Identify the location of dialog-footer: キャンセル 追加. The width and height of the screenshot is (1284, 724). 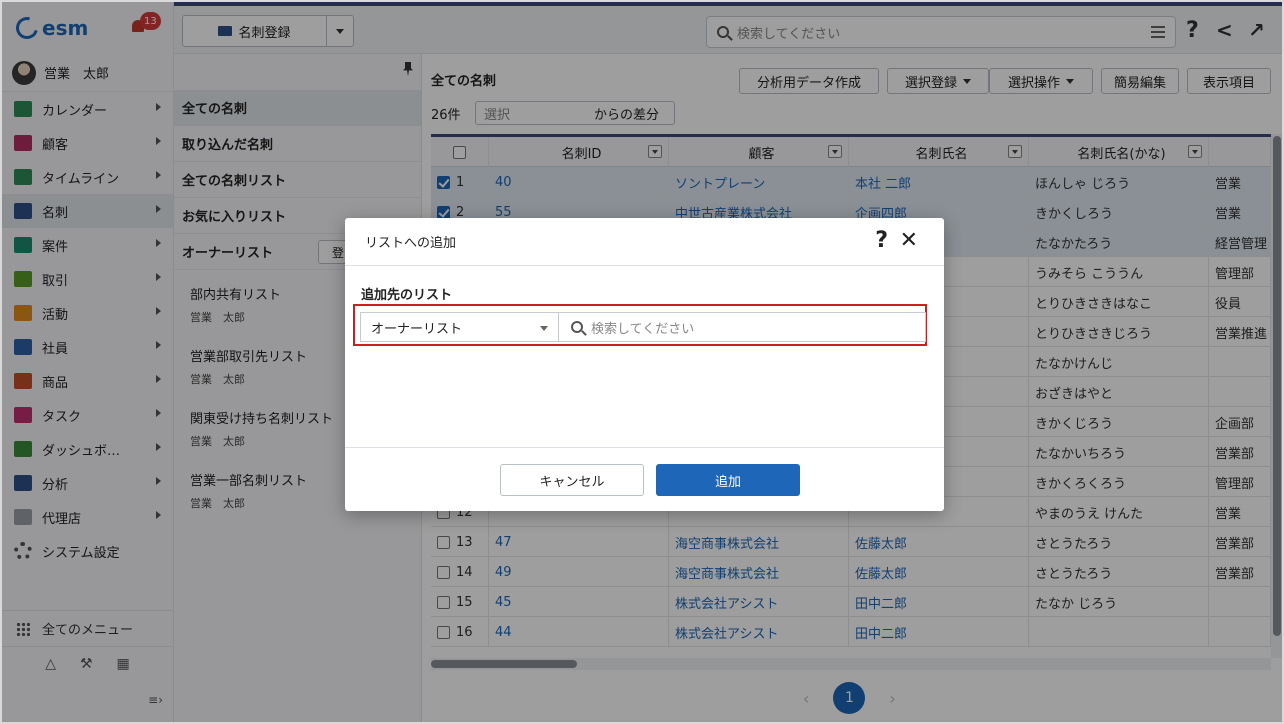
(644, 479).